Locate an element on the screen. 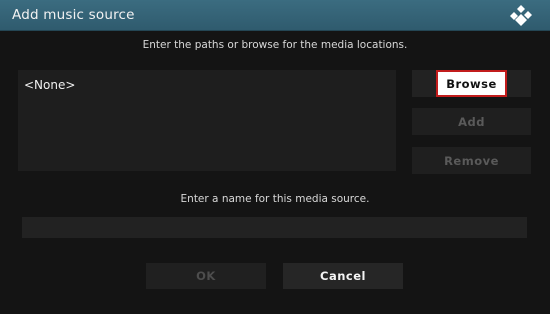  cancel-button: Cancel is located at coordinates (343, 276).